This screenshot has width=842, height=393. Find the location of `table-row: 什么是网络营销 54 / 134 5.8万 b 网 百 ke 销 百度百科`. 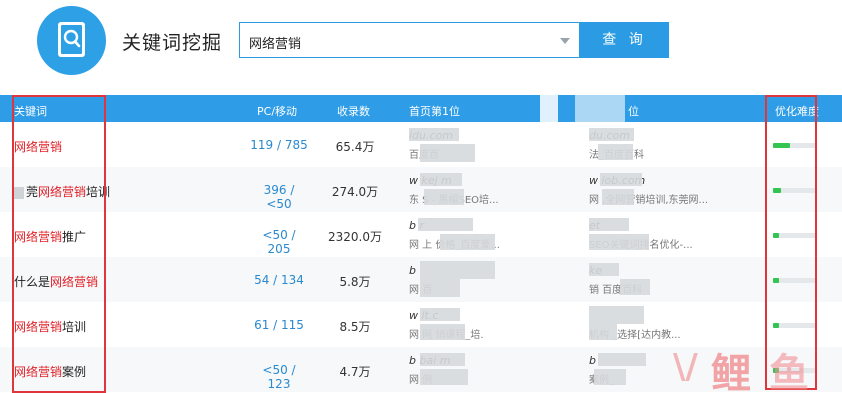

table-row: 什么是网络营销 54 / 134 5.8万 b 网 百 ke 销 百度百科 is located at coordinates (421, 279).